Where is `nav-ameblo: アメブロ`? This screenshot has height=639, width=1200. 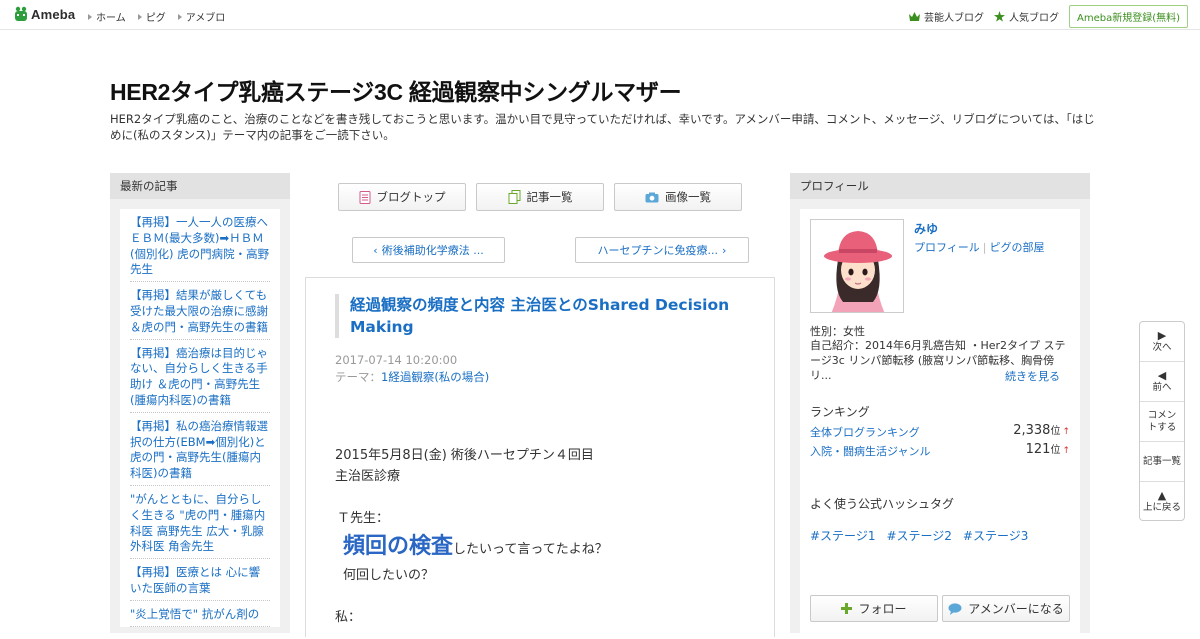 nav-ameblo: アメブロ is located at coordinates (201, 16).